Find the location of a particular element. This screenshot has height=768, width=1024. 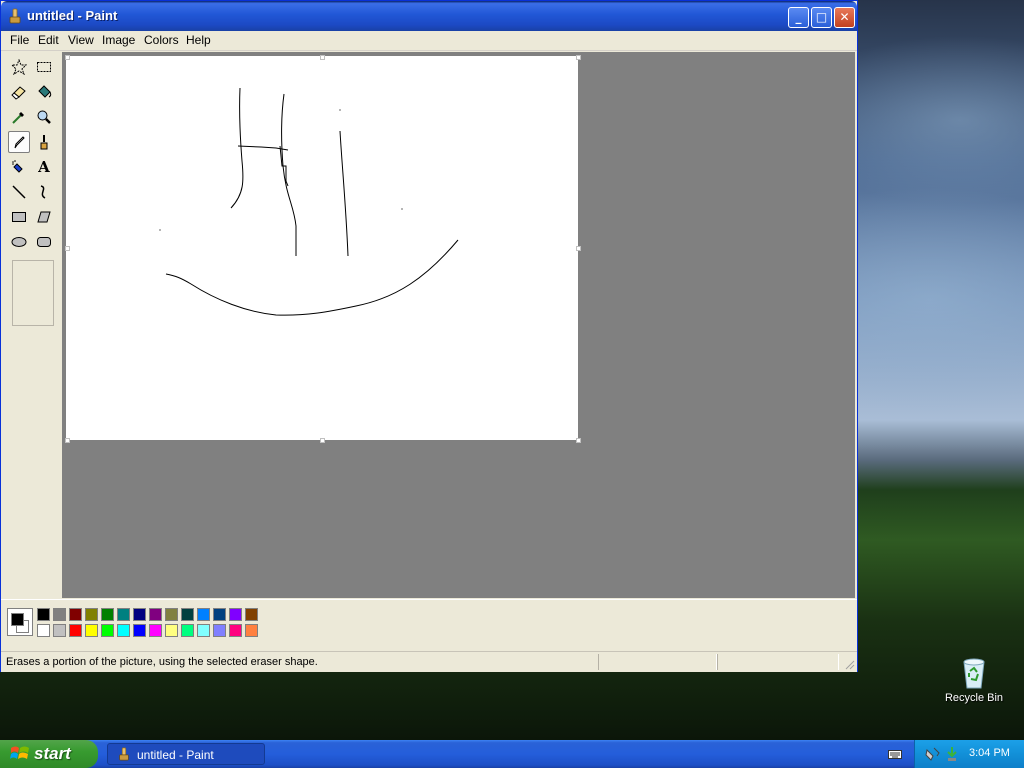

close-button: ✕ is located at coordinates (844, 17).